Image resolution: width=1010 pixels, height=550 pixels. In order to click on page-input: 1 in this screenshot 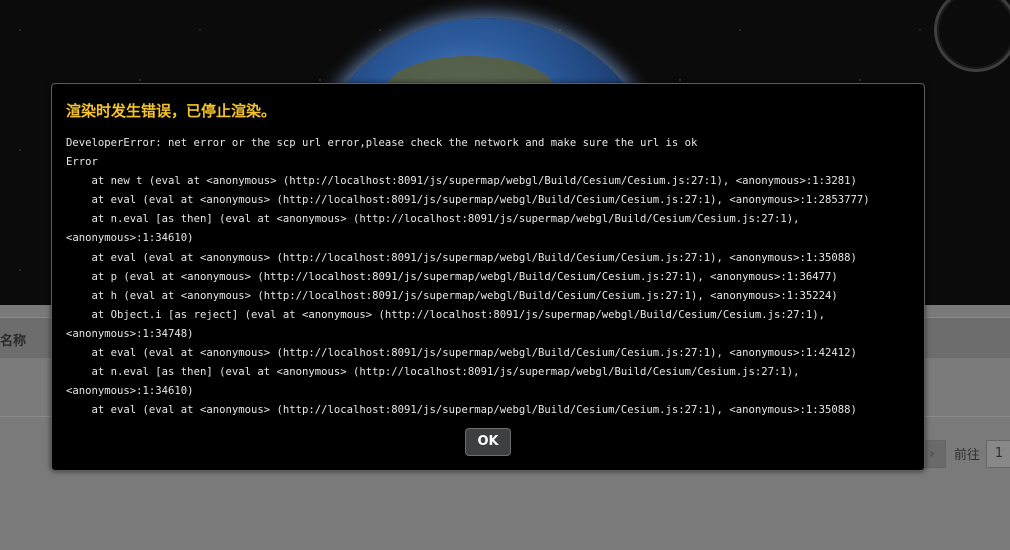, I will do `click(998, 454)`.